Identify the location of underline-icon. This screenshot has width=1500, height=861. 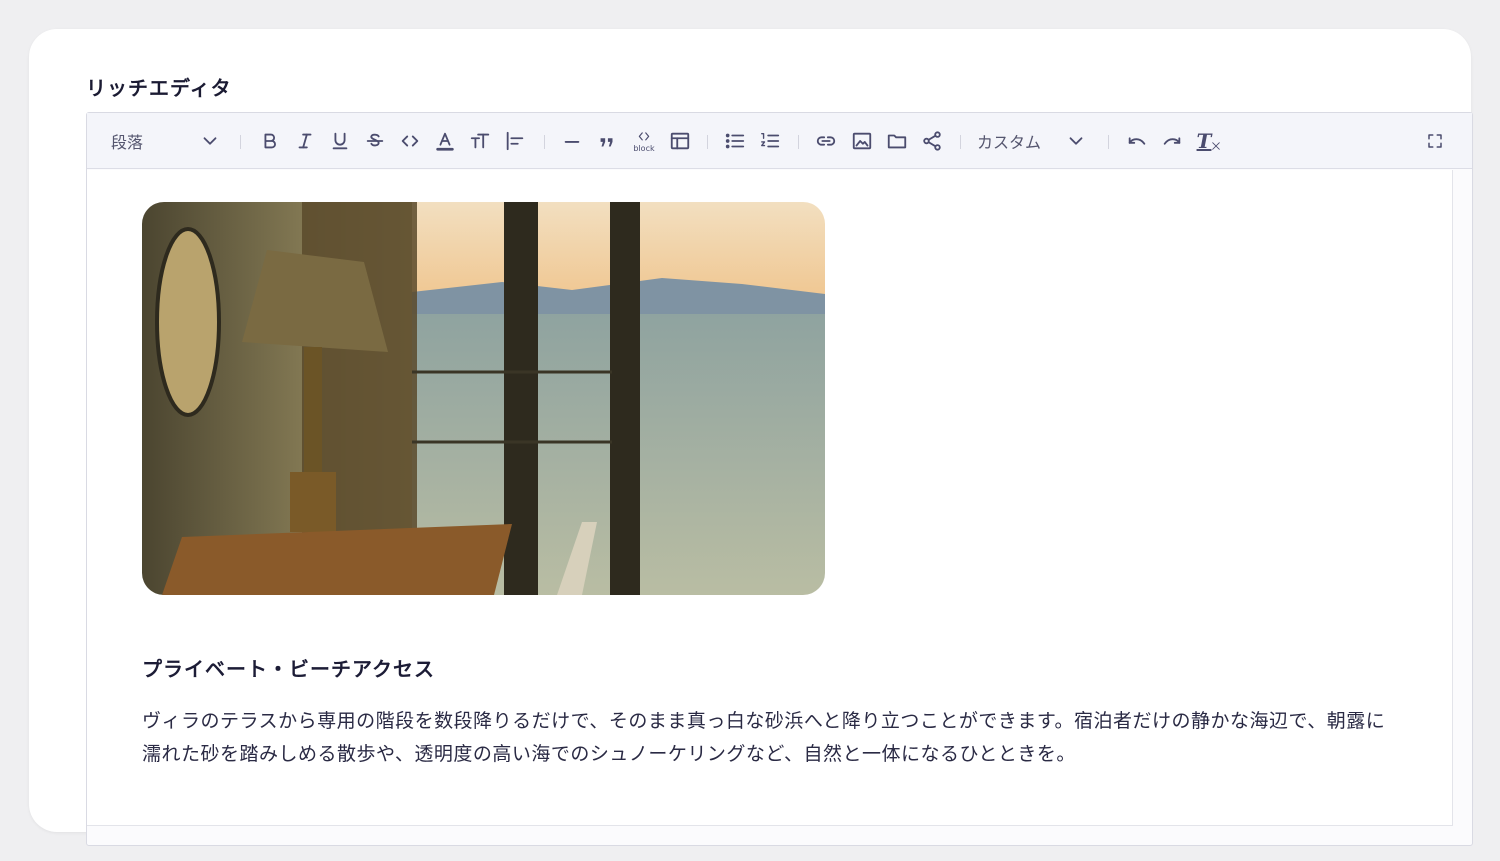
(340, 141).